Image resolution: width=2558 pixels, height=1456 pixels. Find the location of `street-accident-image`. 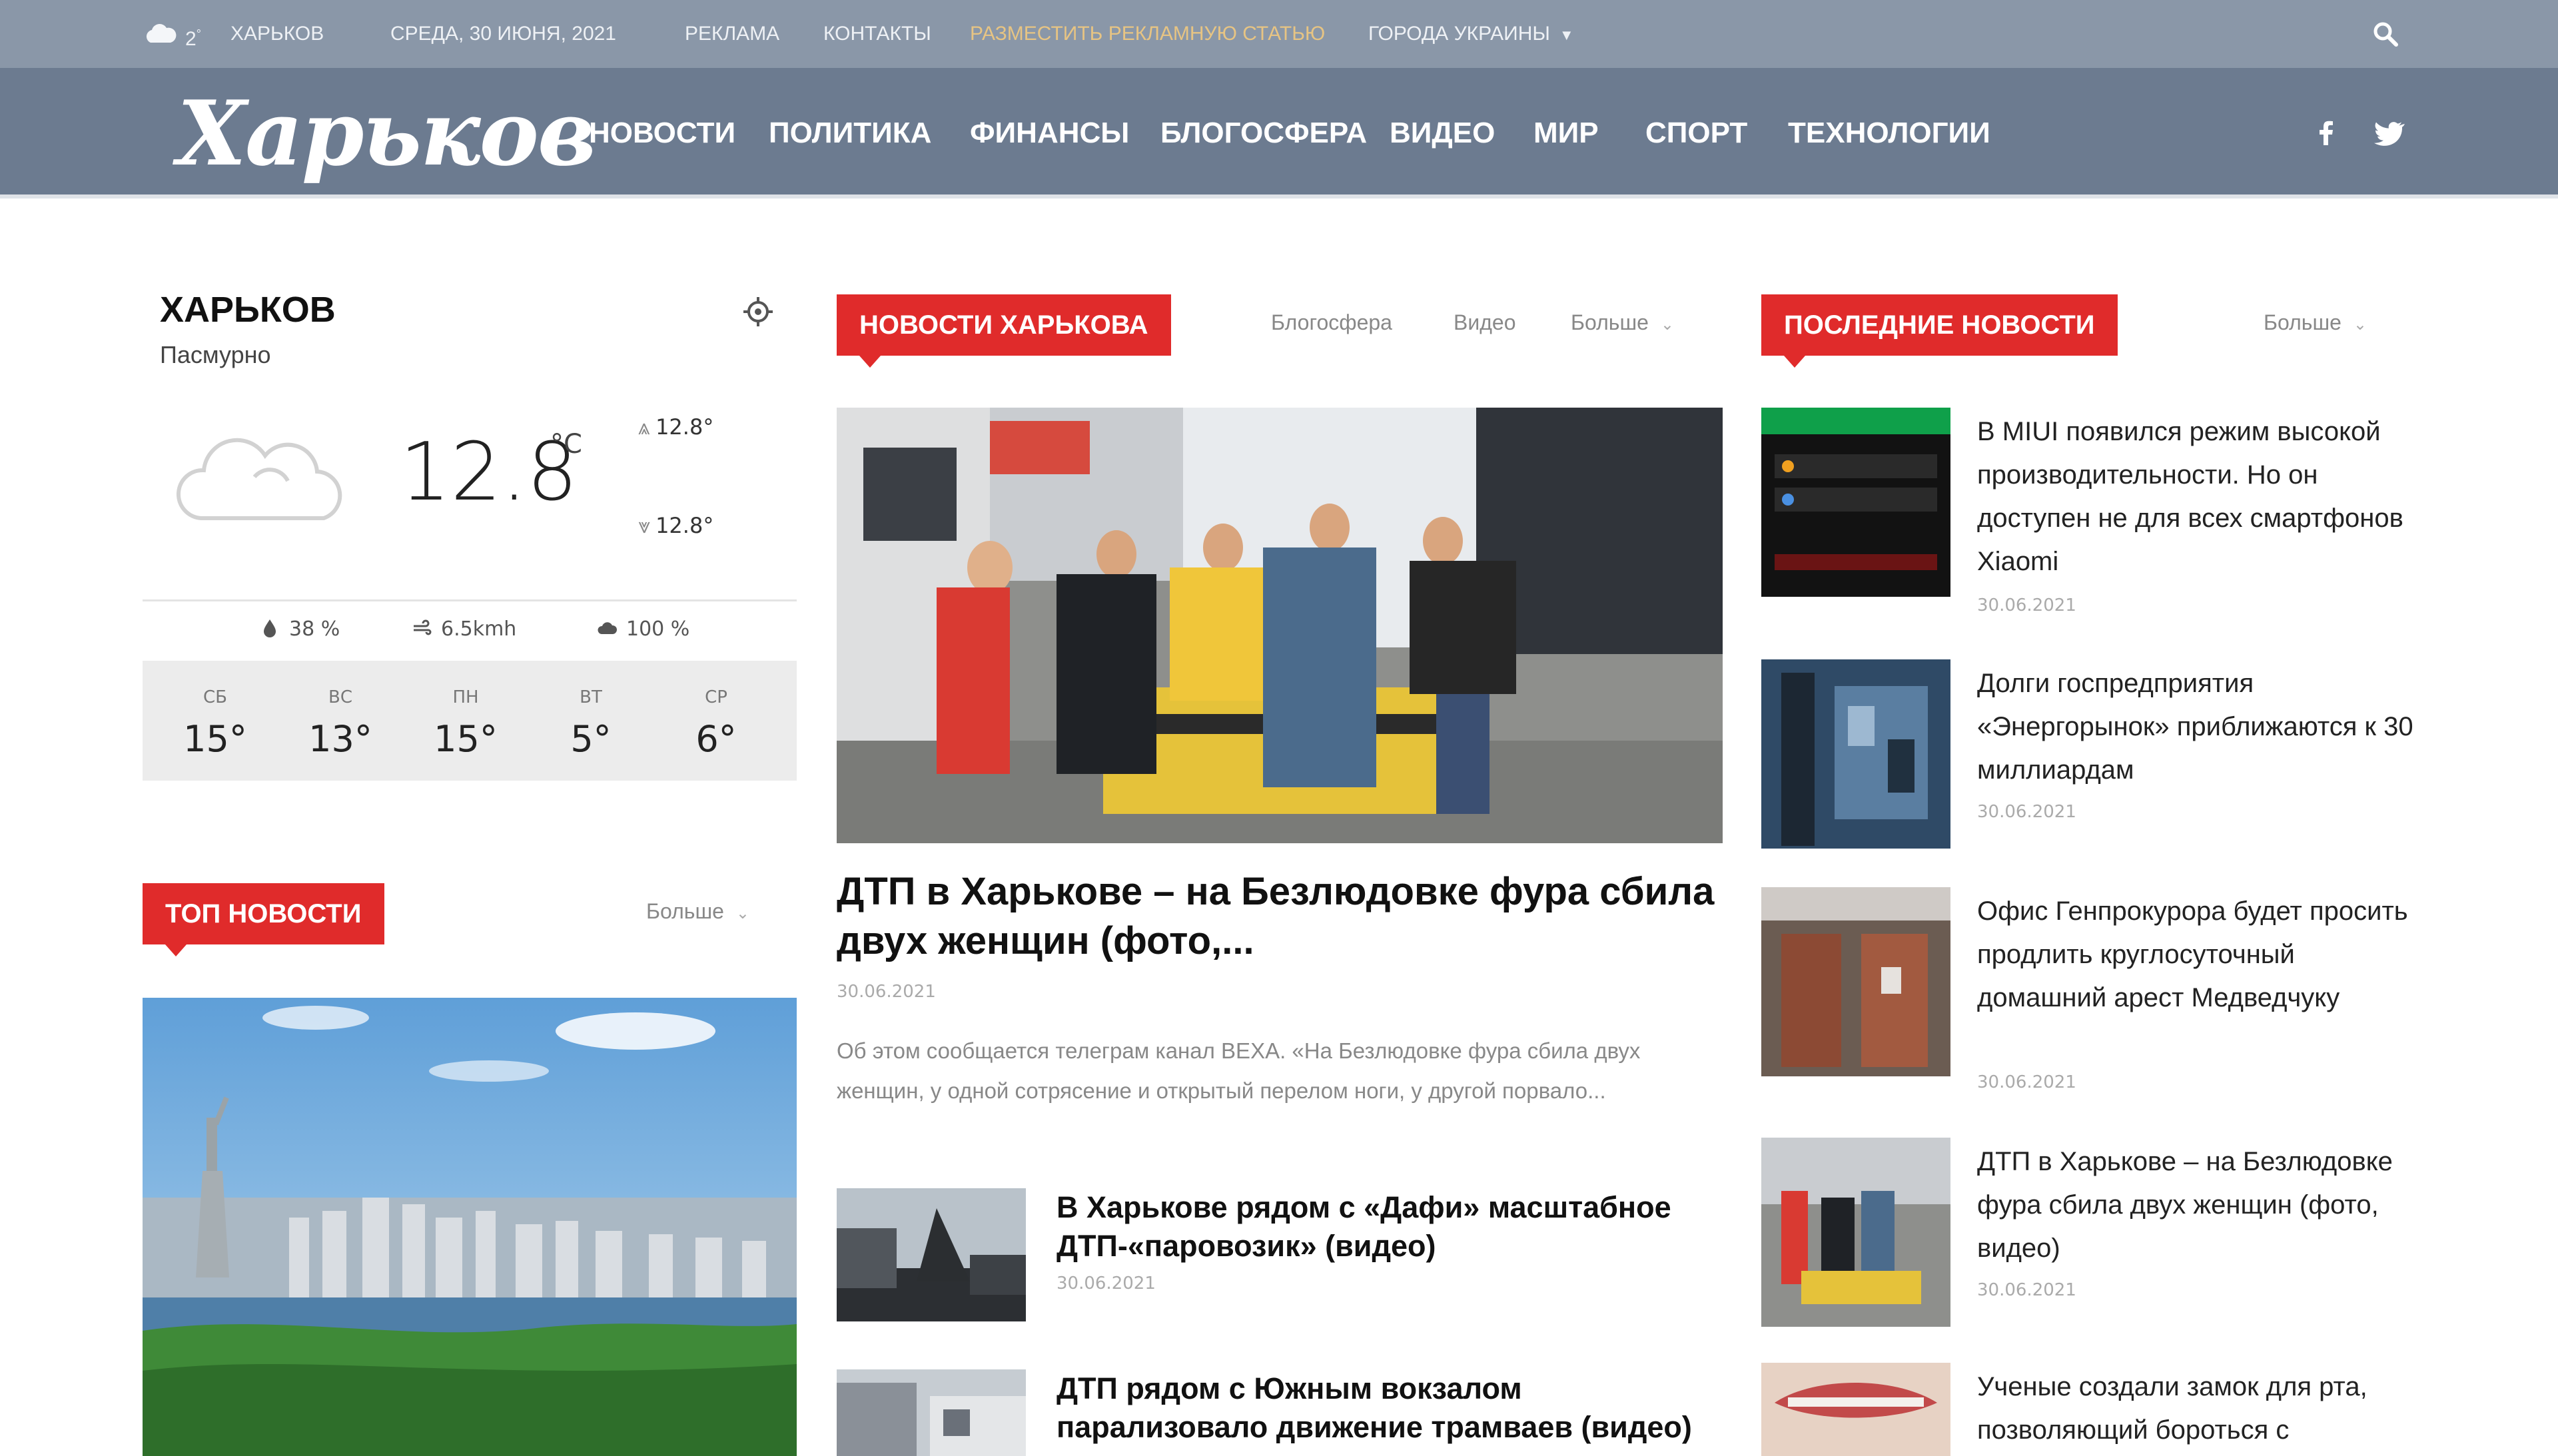

street-accident-image is located at coordinates (931, 1254).